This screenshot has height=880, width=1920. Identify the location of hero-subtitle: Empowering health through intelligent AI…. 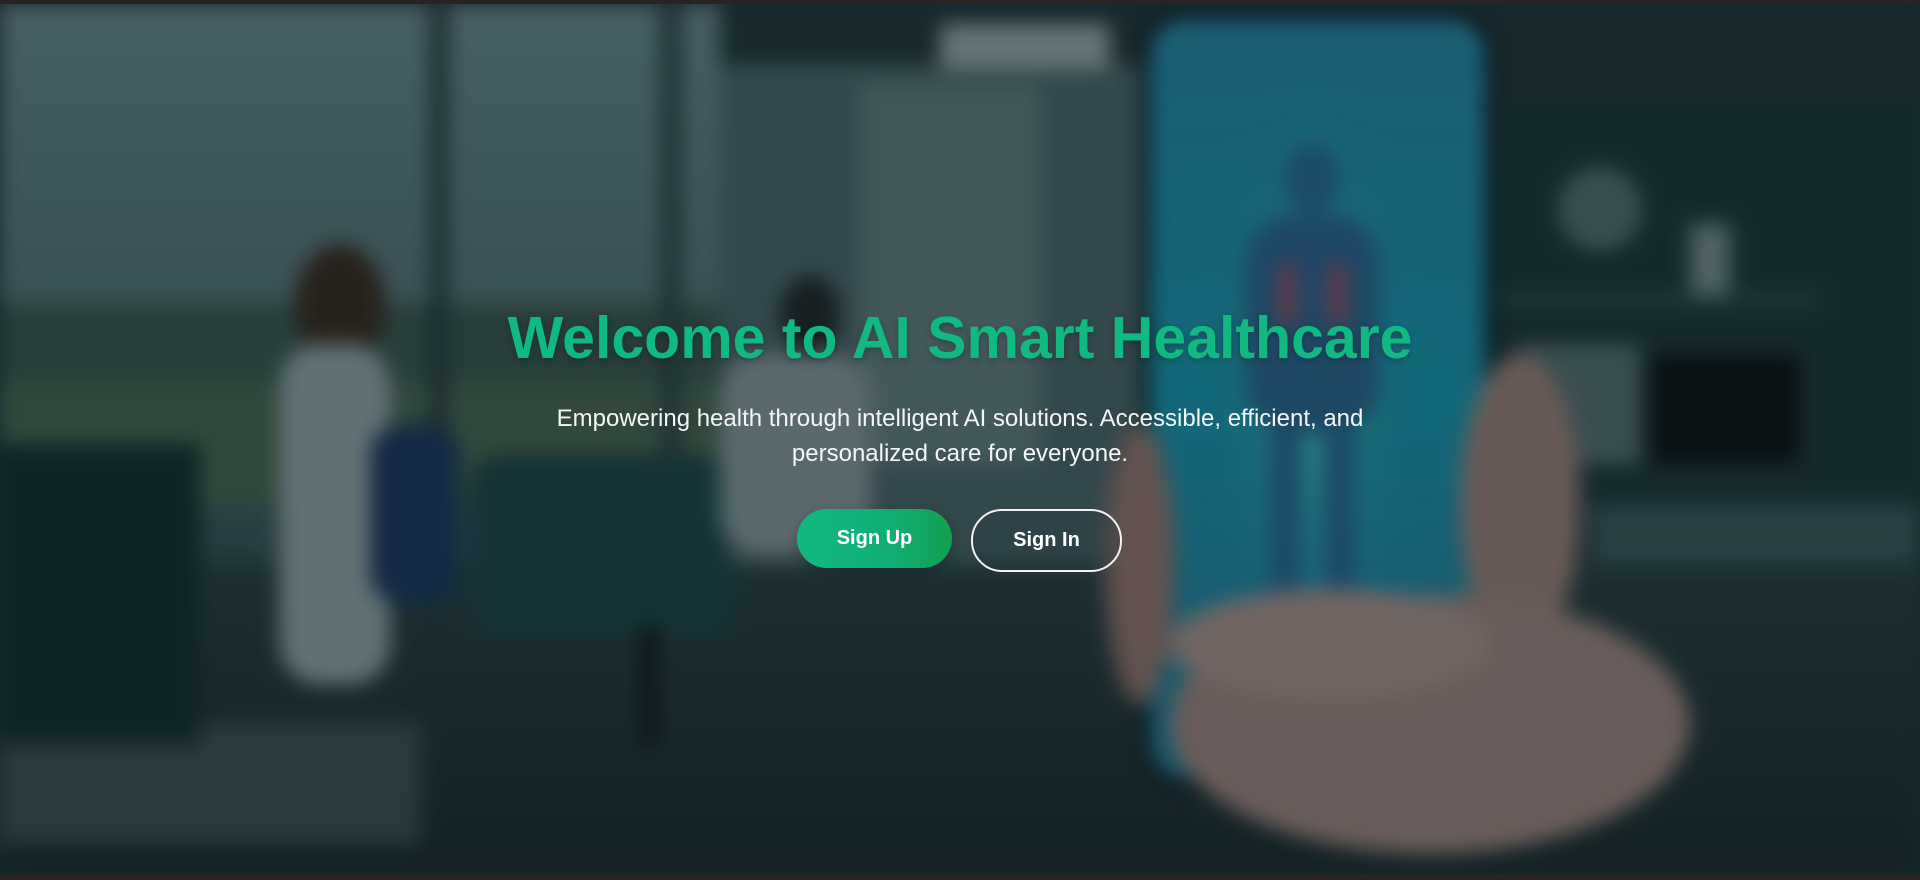
(960, 436).